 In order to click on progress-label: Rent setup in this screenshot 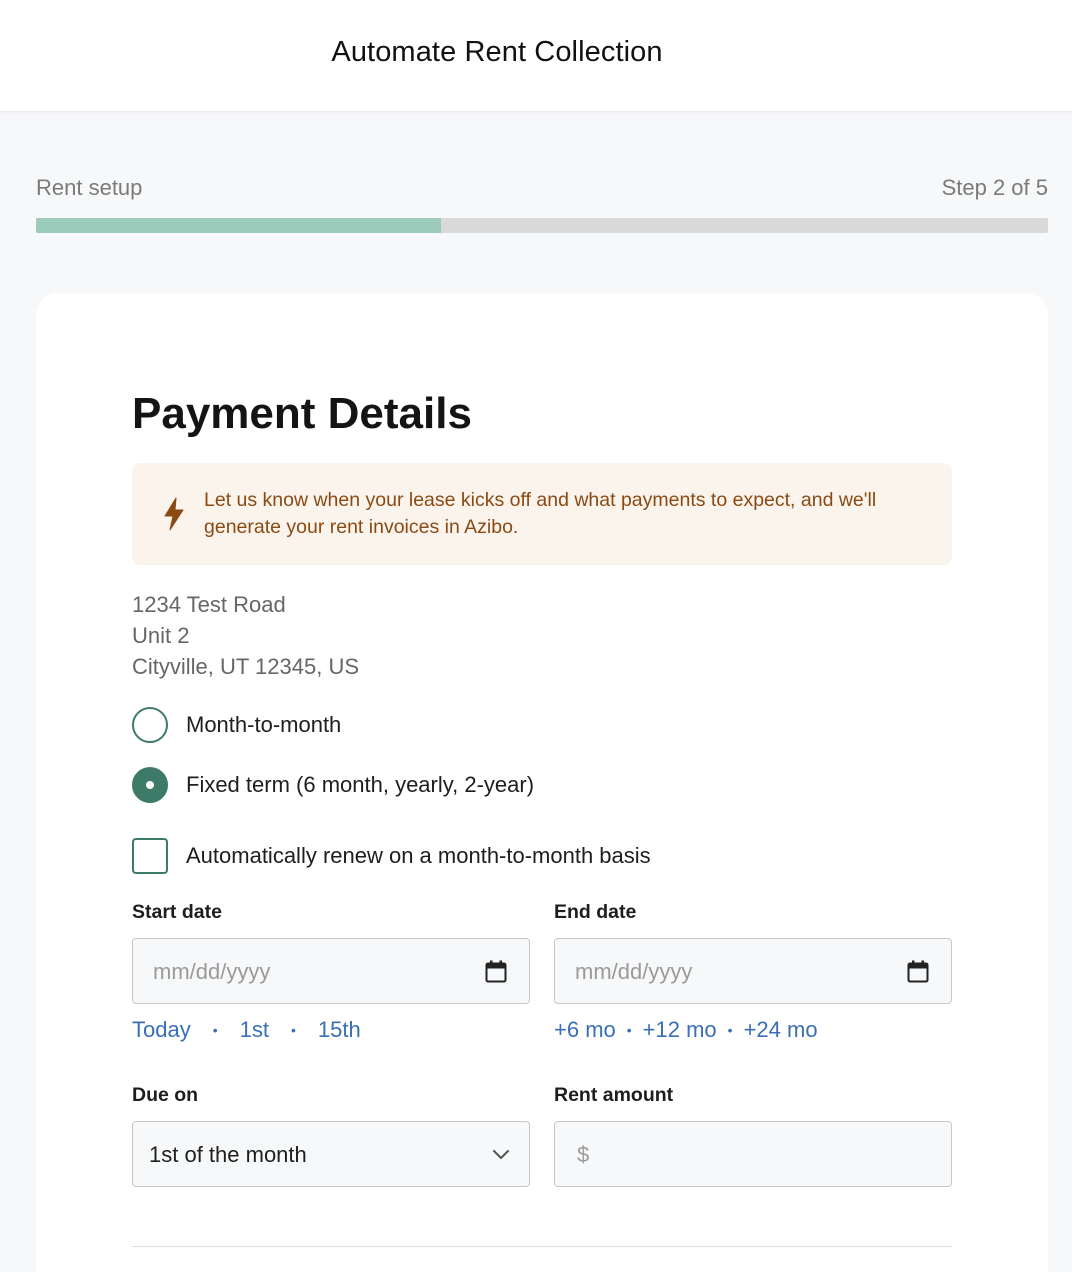, I will do `click(89, 187)`.